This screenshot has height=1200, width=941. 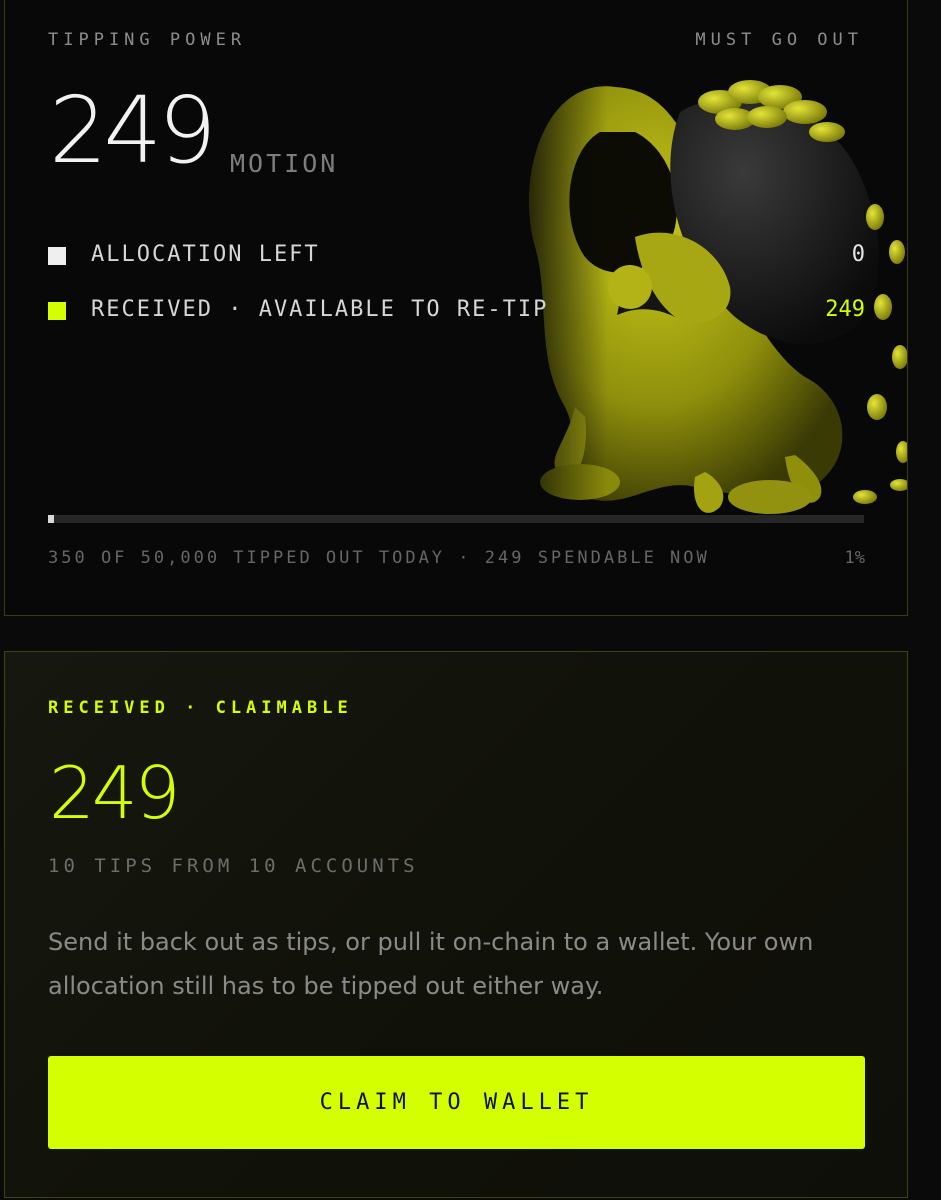 I want to click on received-label: RECEIVED · AVAILABLE TO RE-TIP, so click(x=320, y=309).